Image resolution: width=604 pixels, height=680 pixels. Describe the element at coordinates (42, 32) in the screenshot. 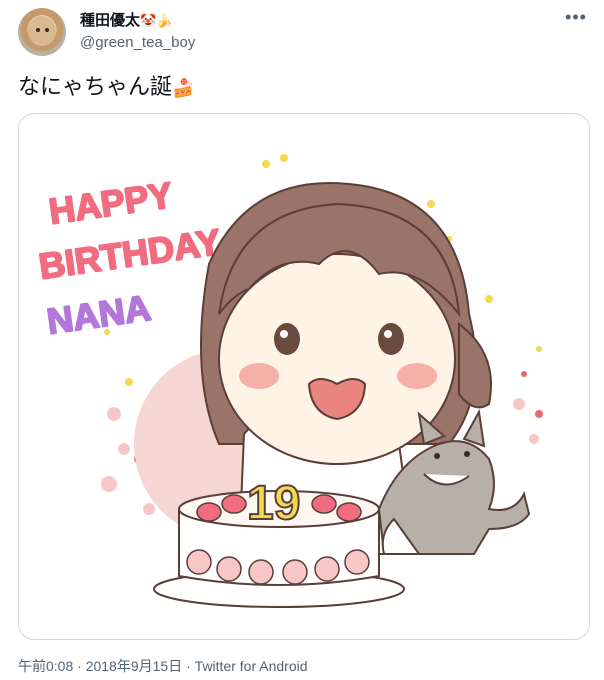

I see `avatar` at that location.